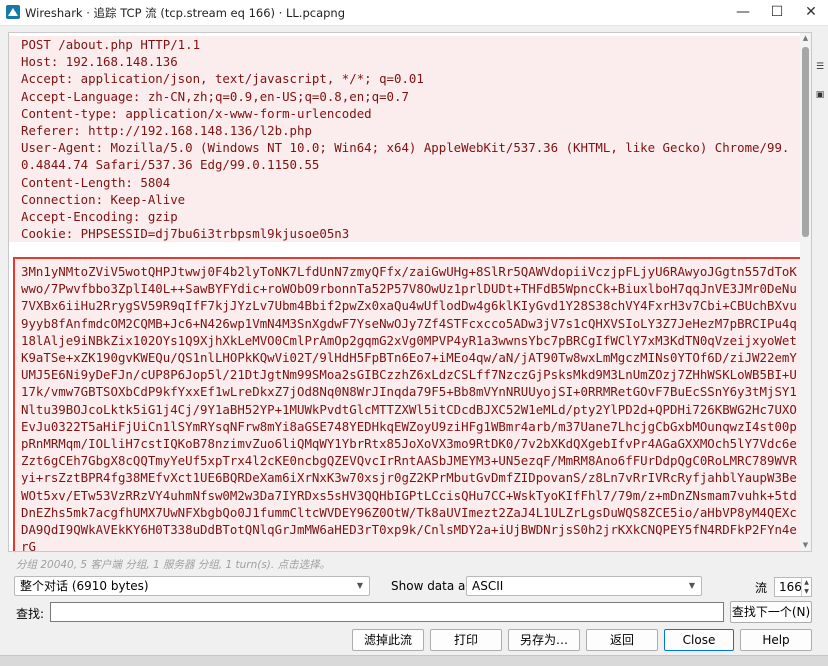  I want to click on scroll-up-icon: ▲, so click(805, 38).